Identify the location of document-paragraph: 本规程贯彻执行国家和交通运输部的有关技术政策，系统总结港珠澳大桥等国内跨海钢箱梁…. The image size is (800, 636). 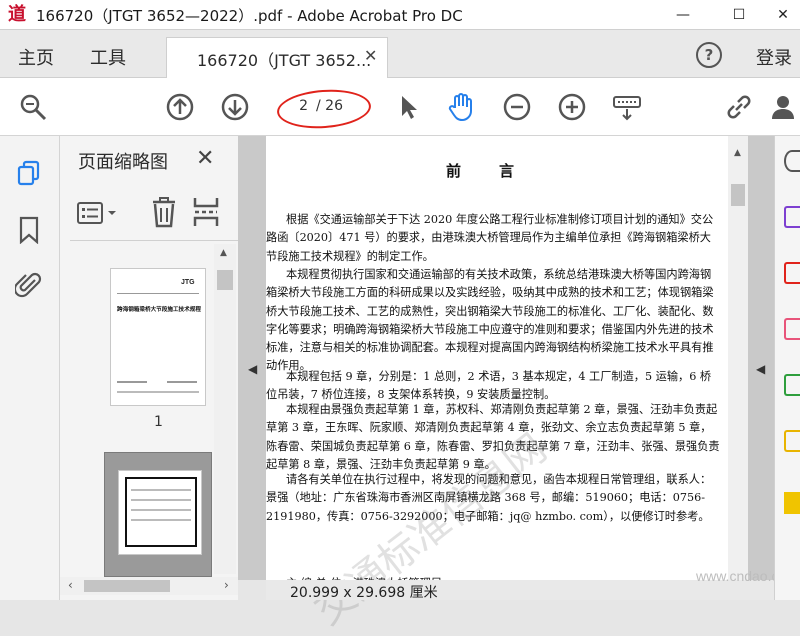
(490, 320).